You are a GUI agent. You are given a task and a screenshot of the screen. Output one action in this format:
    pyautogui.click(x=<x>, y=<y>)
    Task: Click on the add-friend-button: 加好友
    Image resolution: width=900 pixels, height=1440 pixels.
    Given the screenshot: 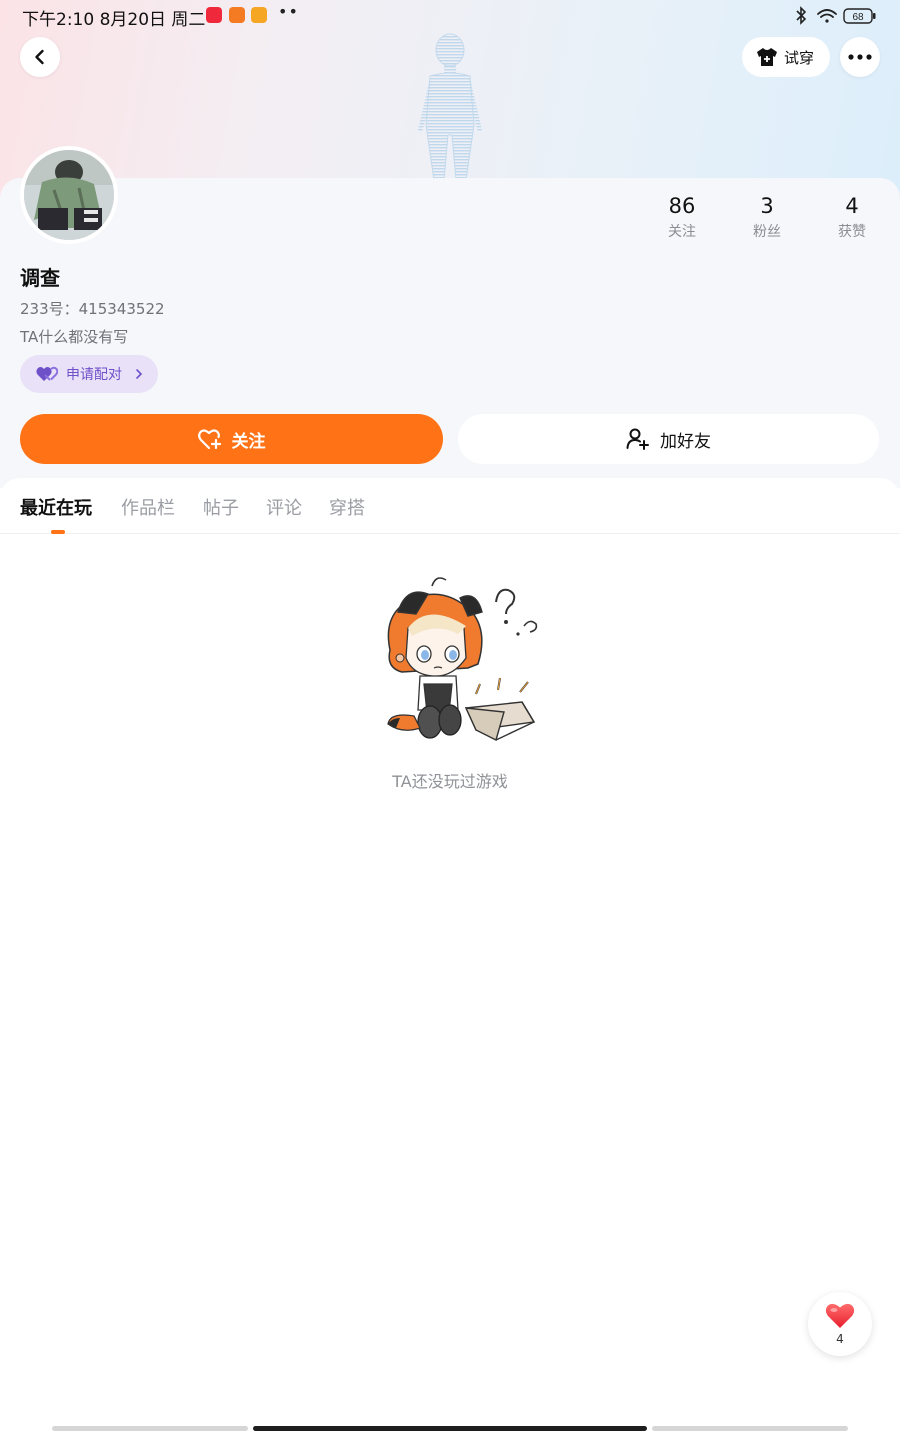 What is the action you would take?
    pyautogui.click(x=668, y=439)
    